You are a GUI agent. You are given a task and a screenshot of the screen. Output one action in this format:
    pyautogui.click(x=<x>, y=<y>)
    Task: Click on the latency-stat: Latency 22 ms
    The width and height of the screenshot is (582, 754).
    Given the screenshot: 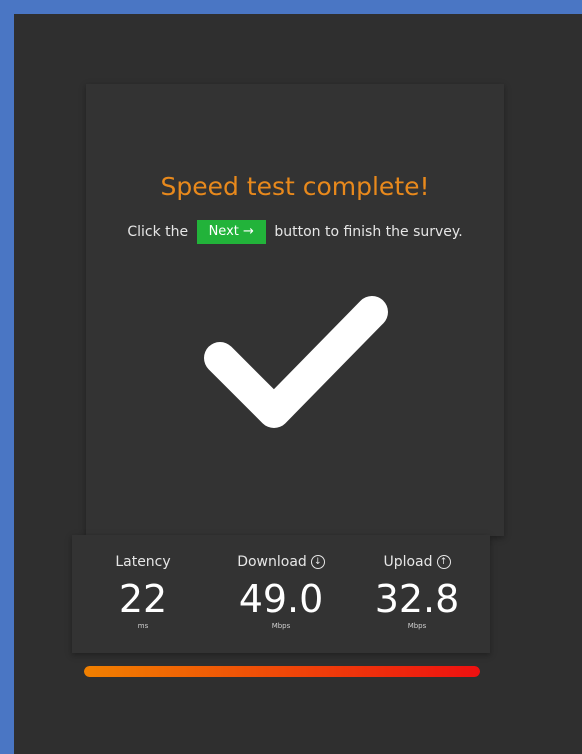 What is the action you would take?
    pyautogui.click(x=143, y=591)
    